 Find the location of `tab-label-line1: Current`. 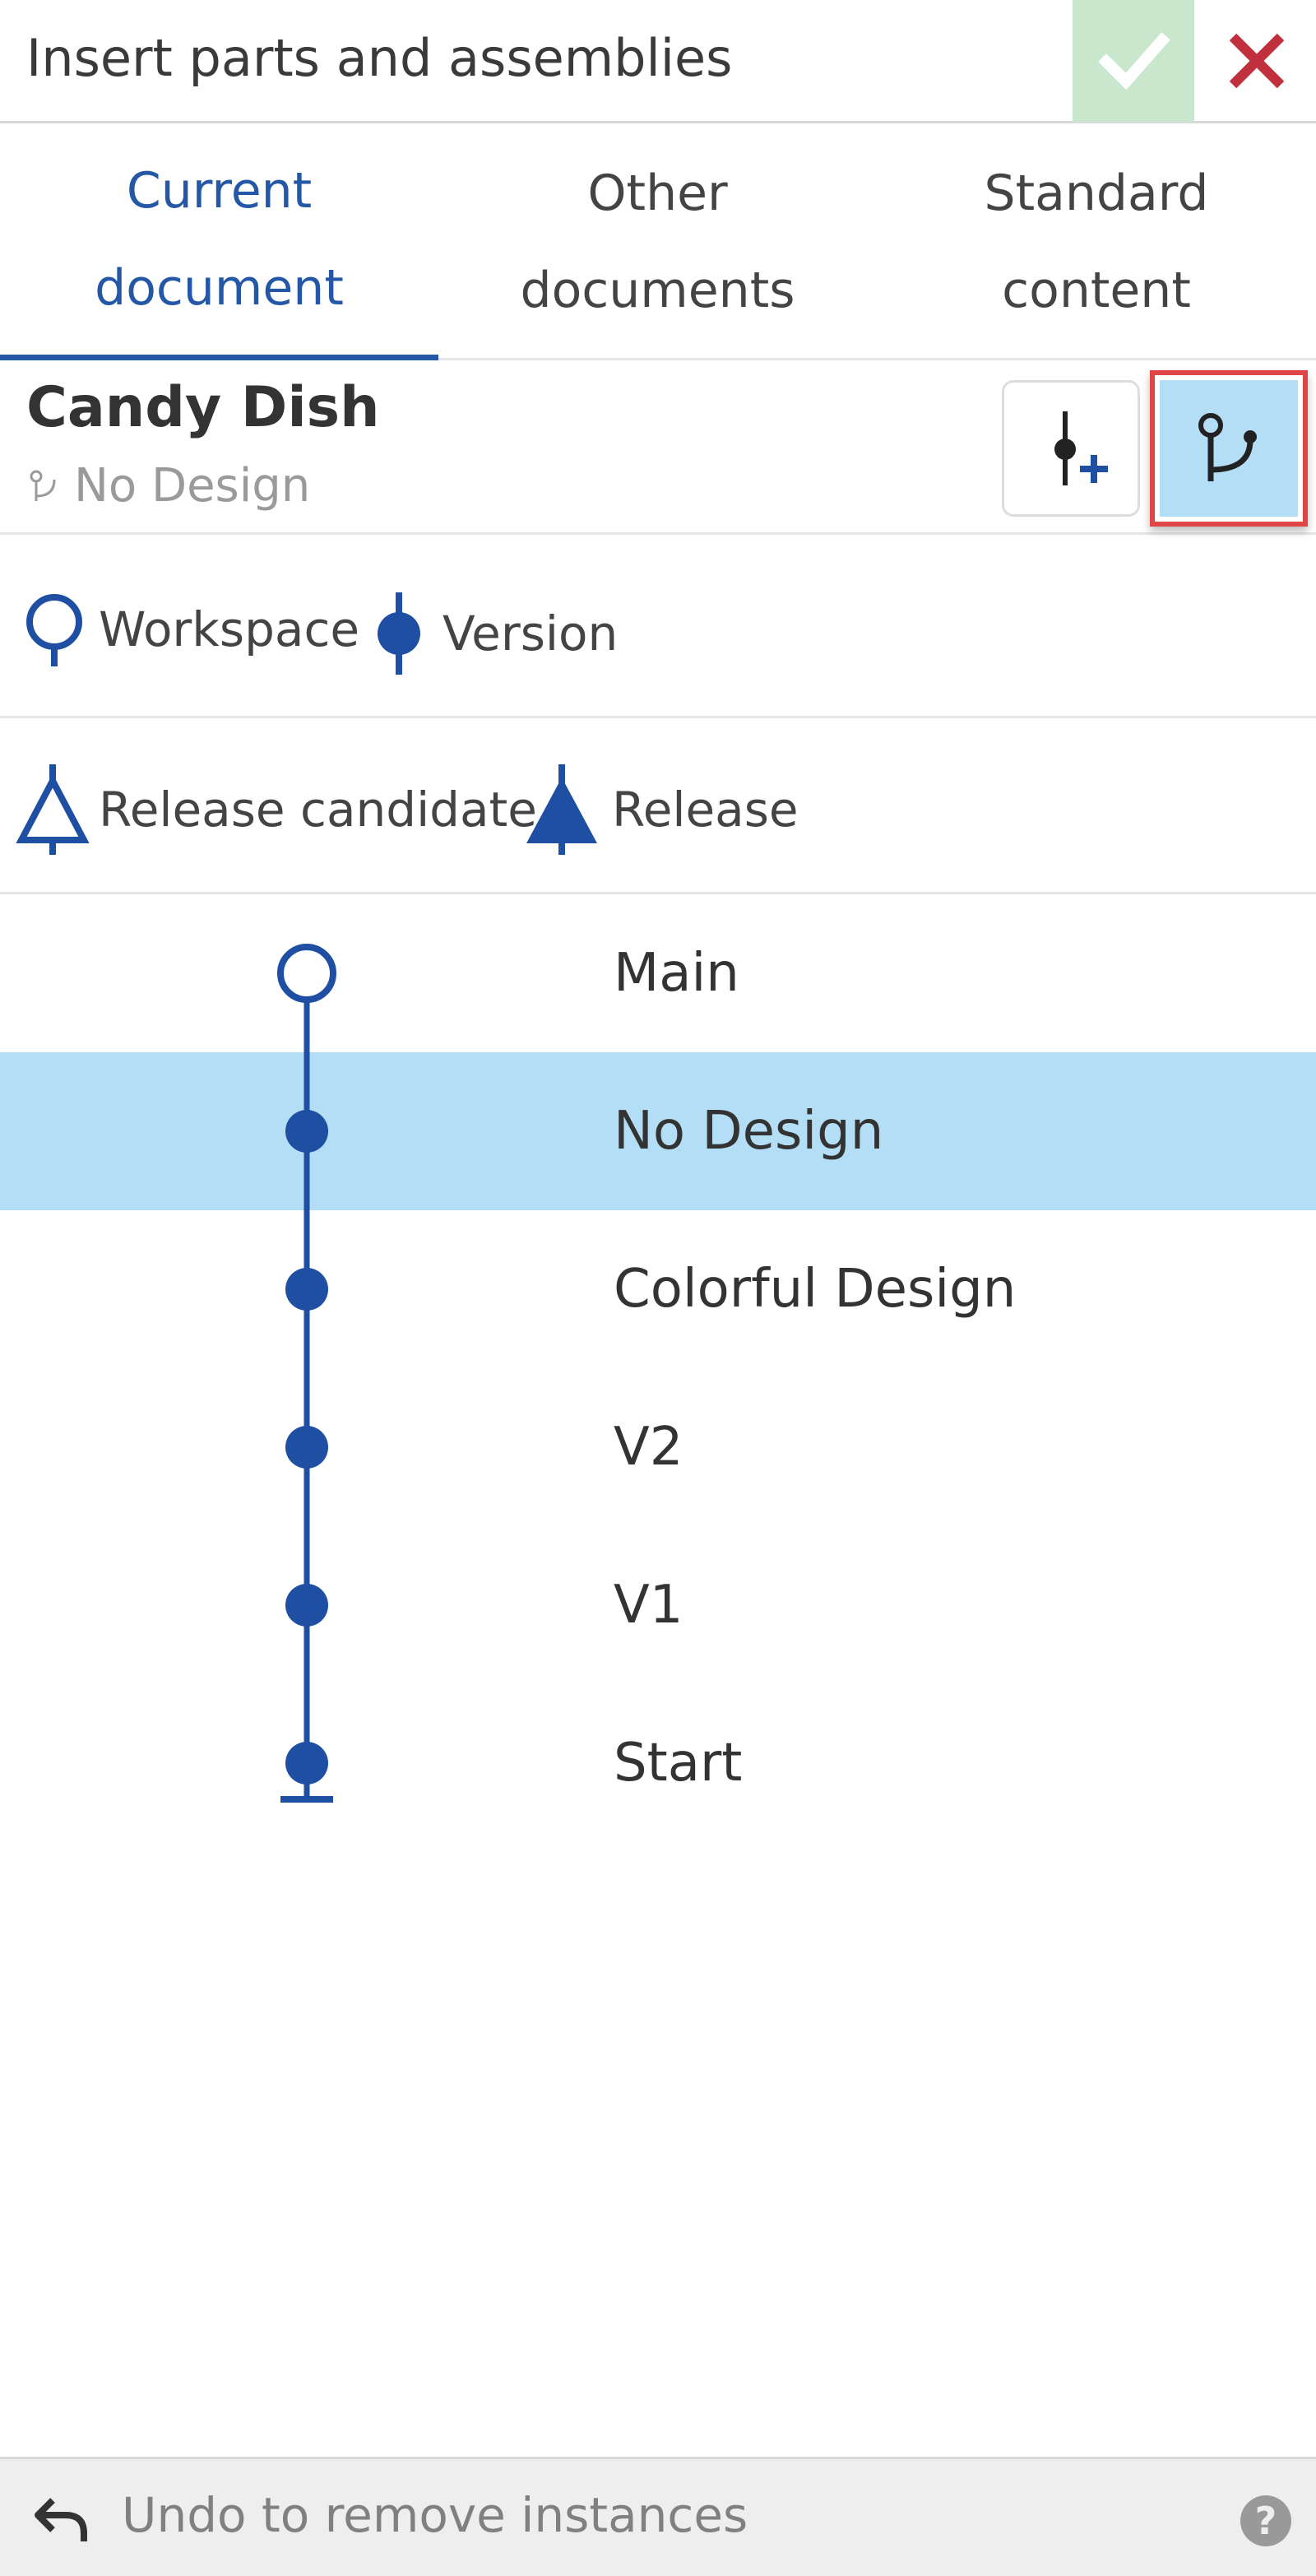

tab-label-line1: Current is located at coordinates (219, 190).